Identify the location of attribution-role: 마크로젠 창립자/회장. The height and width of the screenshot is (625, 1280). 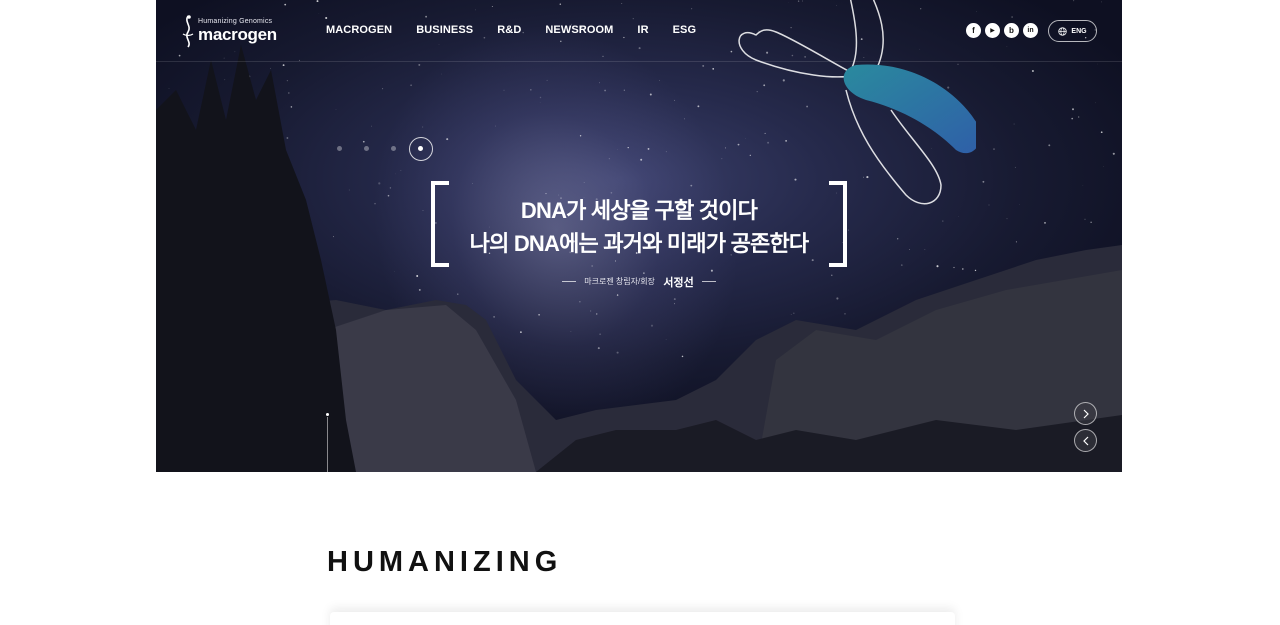
(619, 282).